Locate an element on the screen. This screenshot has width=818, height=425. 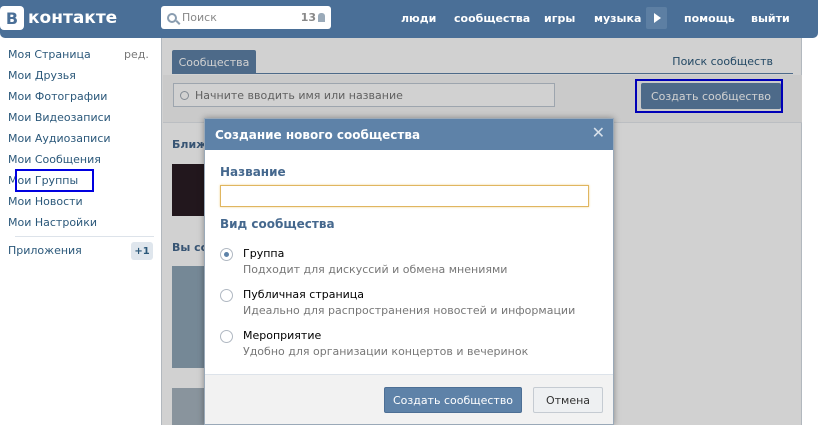
sidebar-edit-link: ред. is located at coordinates (136, 54).